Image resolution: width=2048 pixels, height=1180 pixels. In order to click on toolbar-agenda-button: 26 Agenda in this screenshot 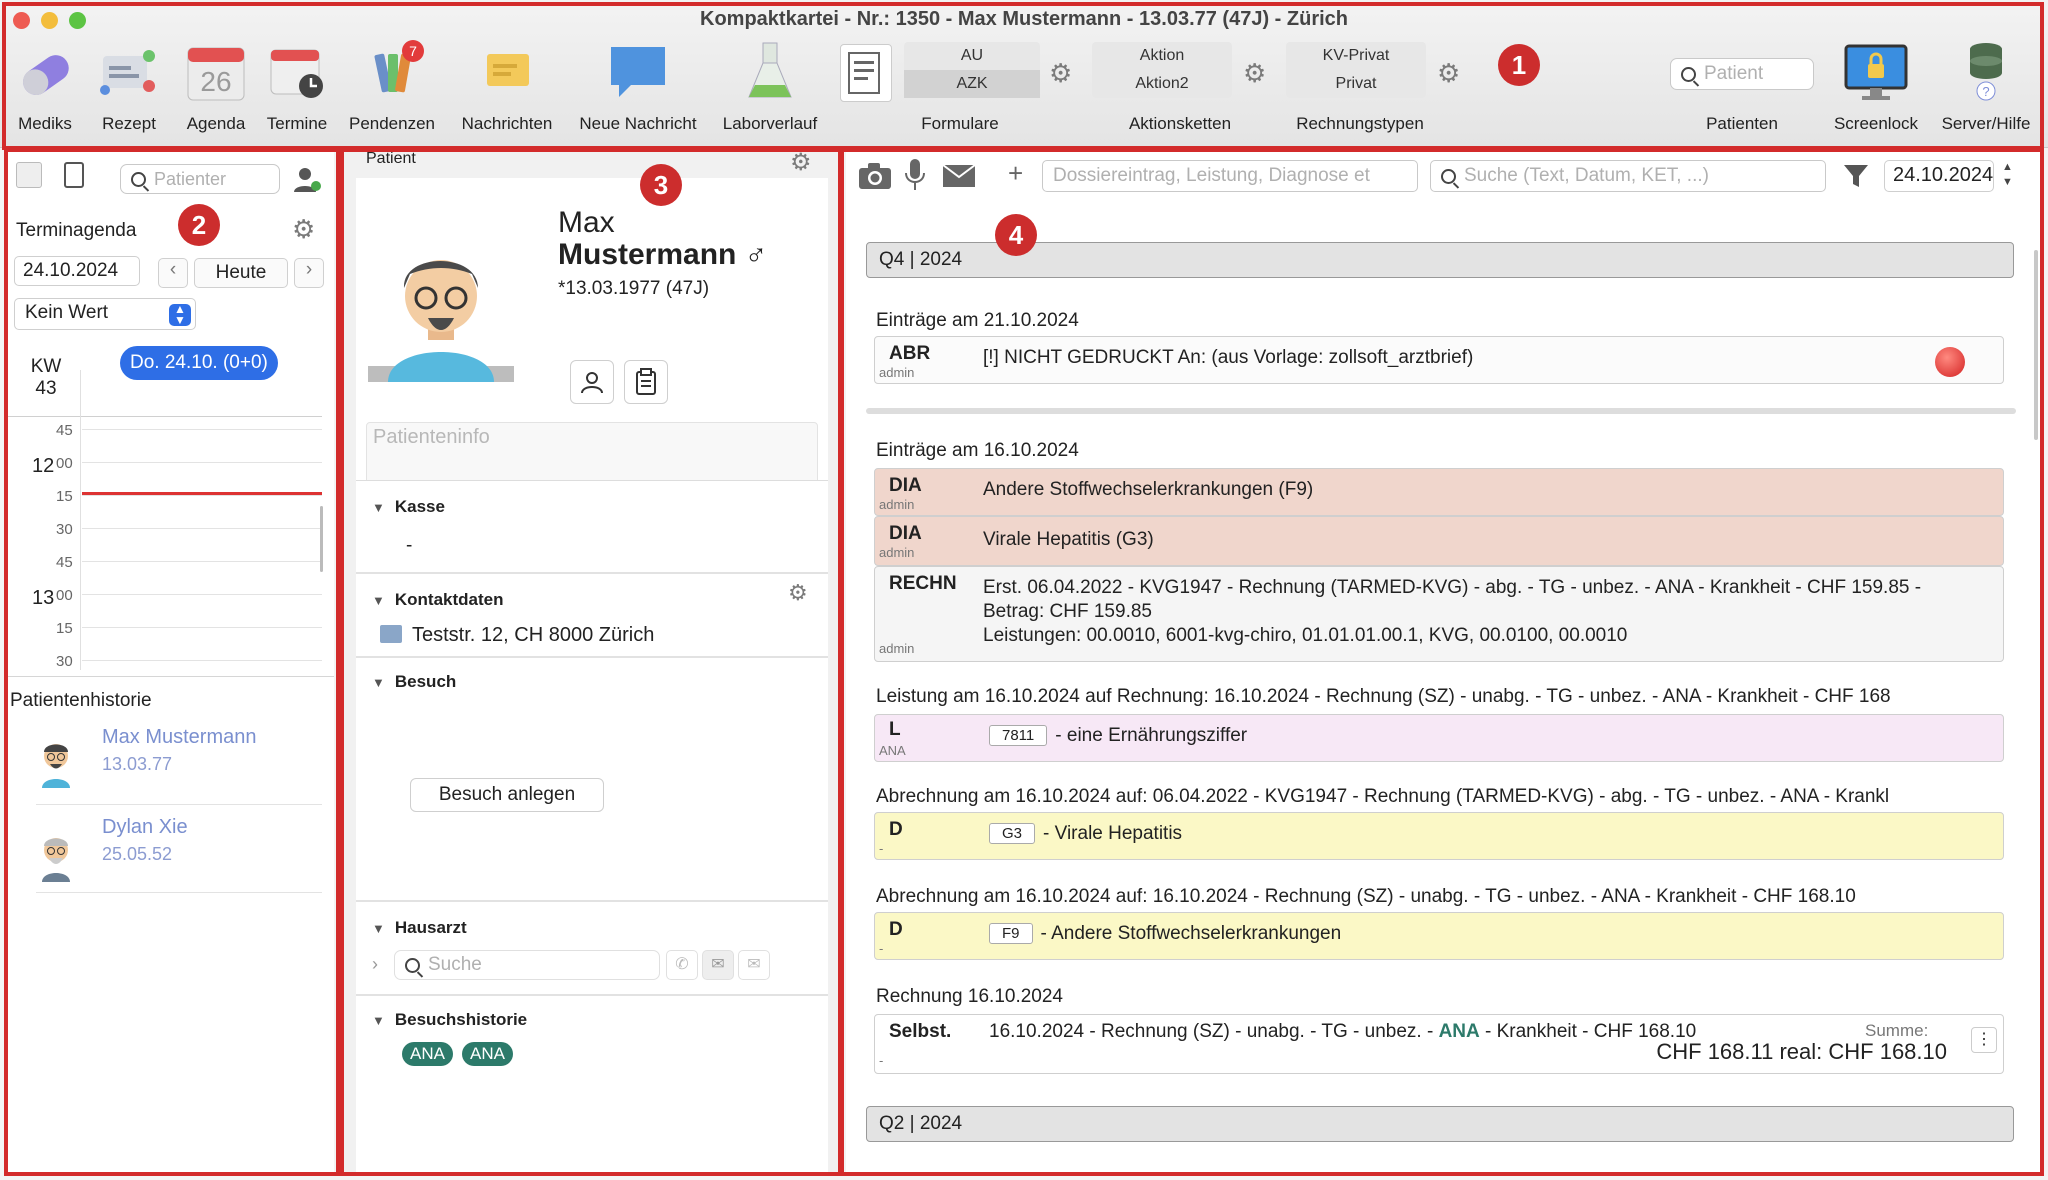, I will do `click(216, 85)`.